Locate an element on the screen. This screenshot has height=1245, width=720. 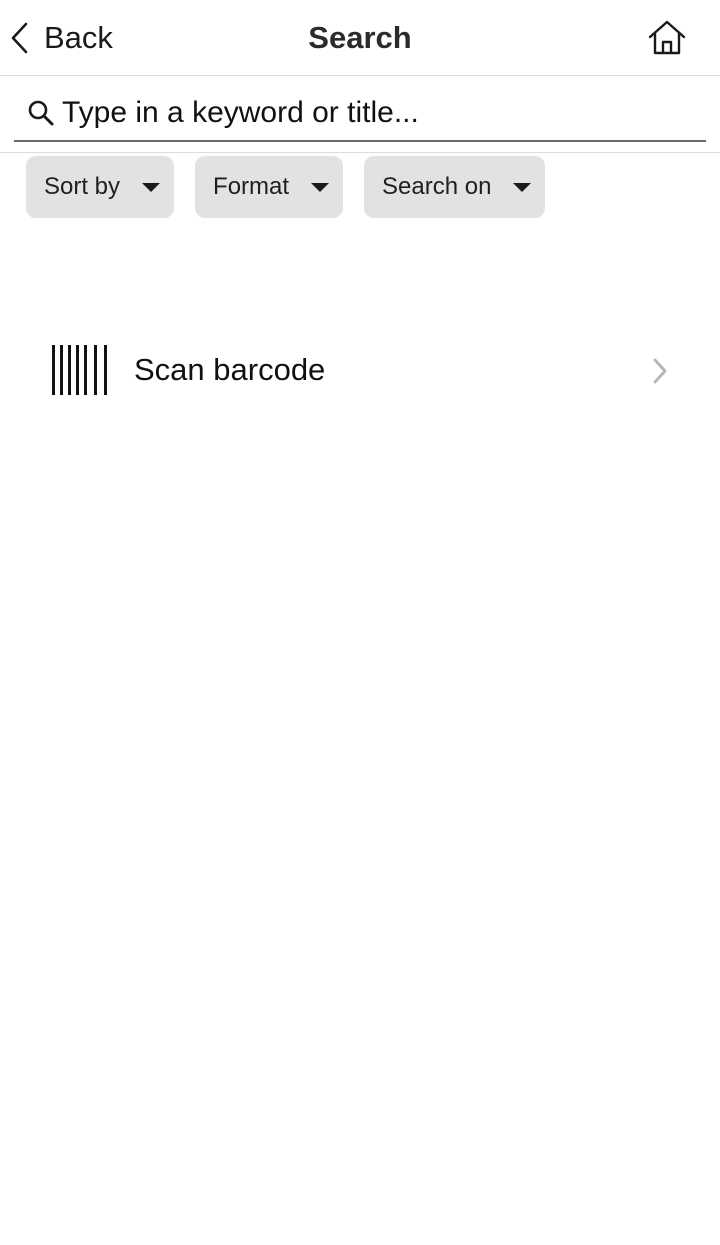
search-icon is located at coordinates (41, 113).